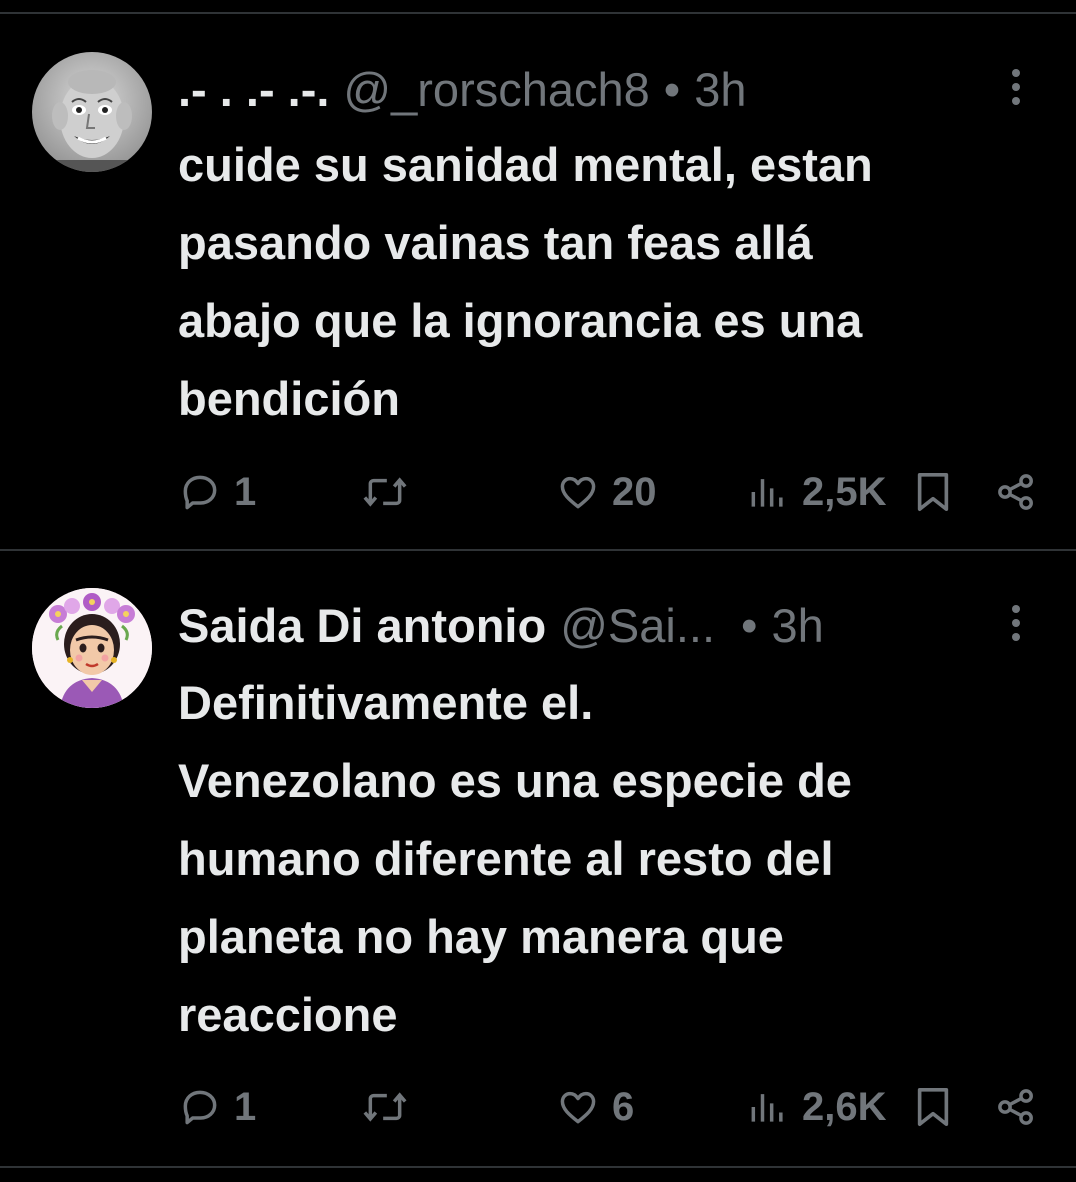 This screenshot has height=1182, width=1076. I want to click on tweet-text-line: bendición, so click(289, 398).